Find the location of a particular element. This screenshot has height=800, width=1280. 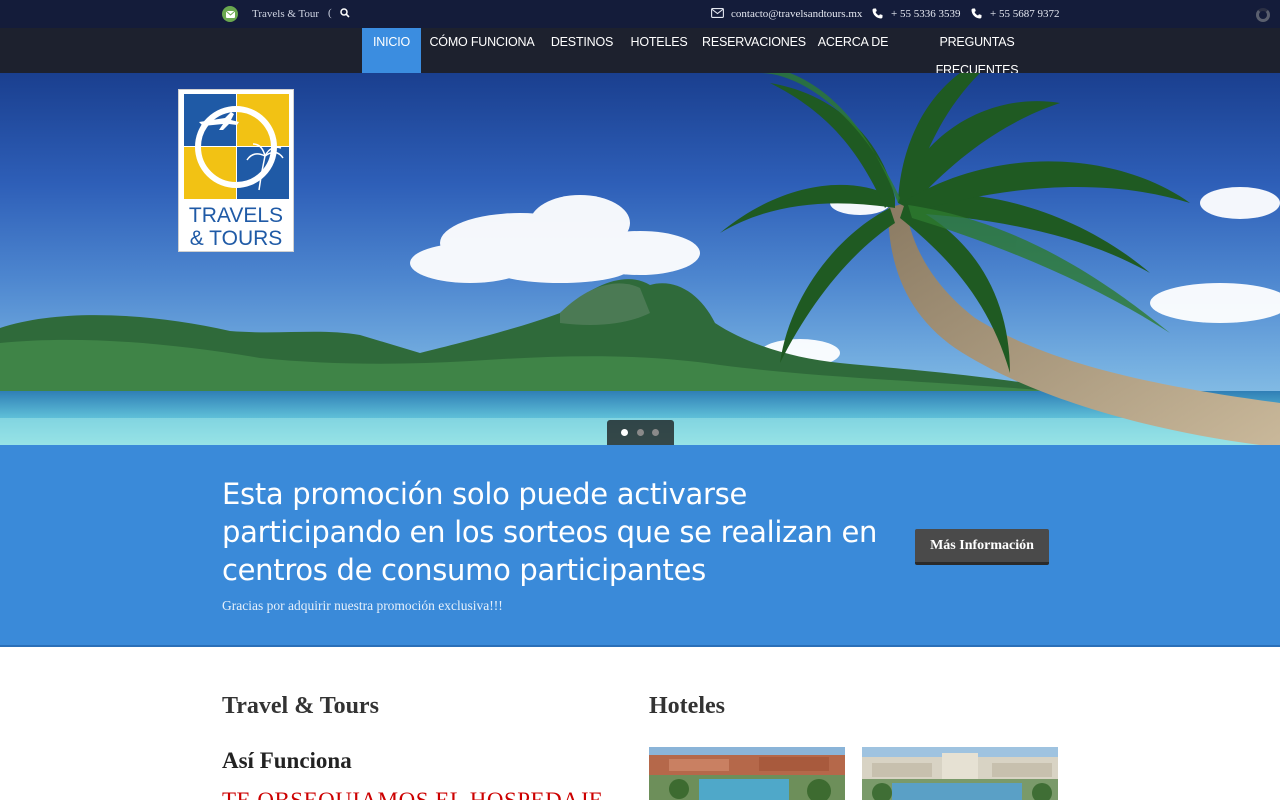

nav-item-hoteles: HOTELES is located at coordinates (659, 50).